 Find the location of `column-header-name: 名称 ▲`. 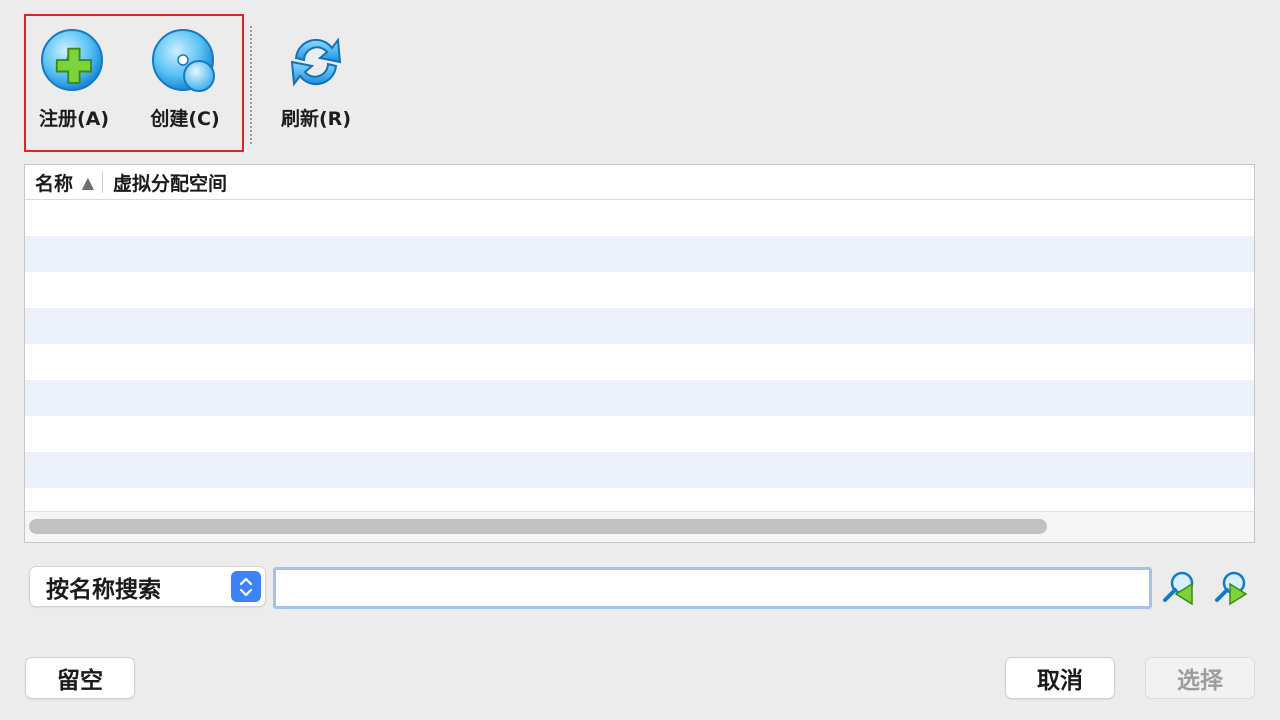

column-header-name: 名称 ▲ is located at coordinates (64, 182).